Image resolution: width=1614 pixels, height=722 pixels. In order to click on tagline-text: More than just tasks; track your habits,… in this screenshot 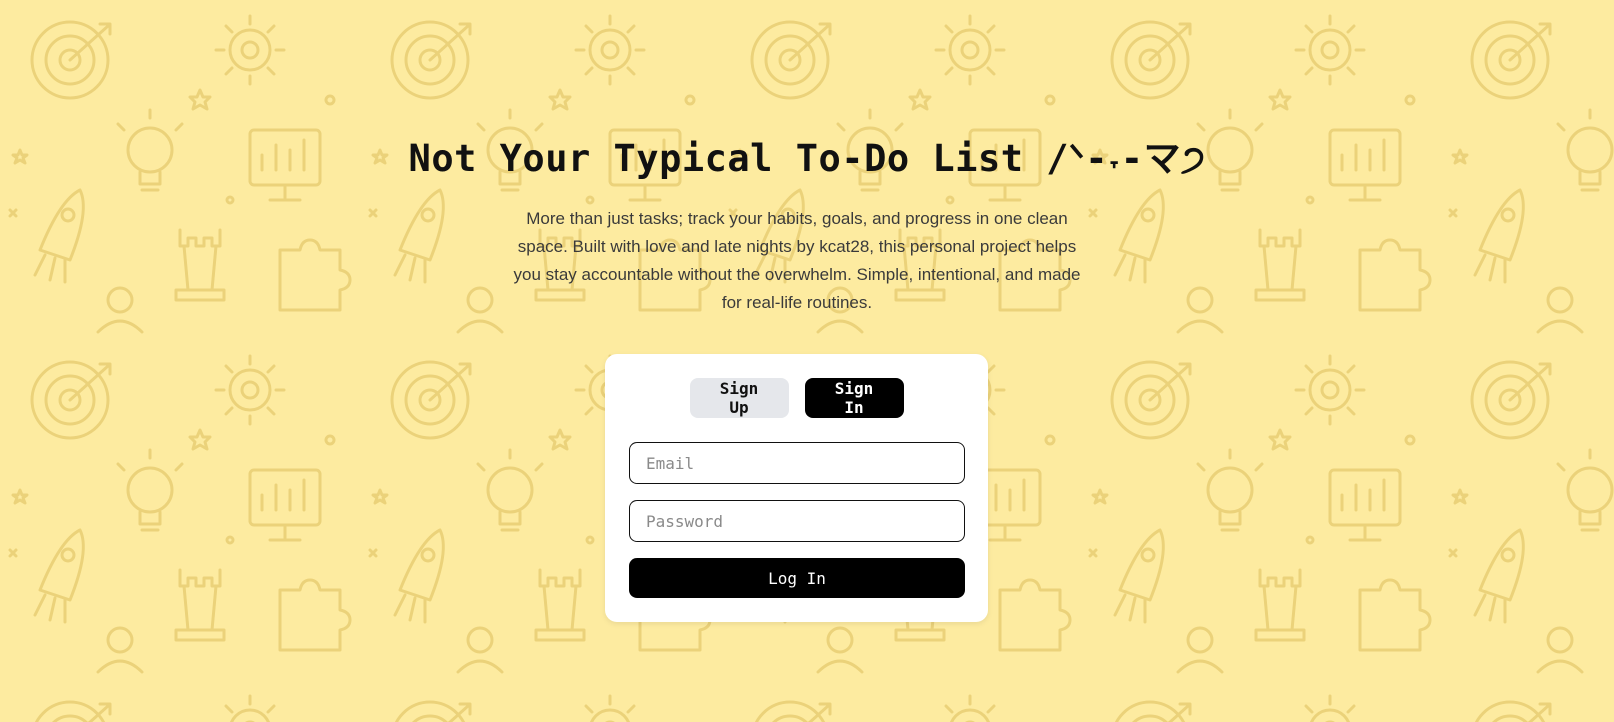, I will do `click(797, 260)`.